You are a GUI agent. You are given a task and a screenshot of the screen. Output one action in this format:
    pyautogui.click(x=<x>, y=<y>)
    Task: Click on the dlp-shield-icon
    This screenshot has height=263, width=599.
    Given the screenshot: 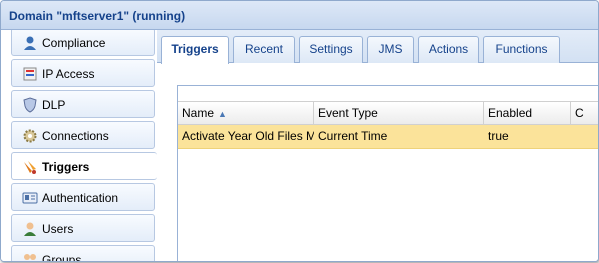 What is the action you would take?
    pyautogui.click(x=30, y=105)
    